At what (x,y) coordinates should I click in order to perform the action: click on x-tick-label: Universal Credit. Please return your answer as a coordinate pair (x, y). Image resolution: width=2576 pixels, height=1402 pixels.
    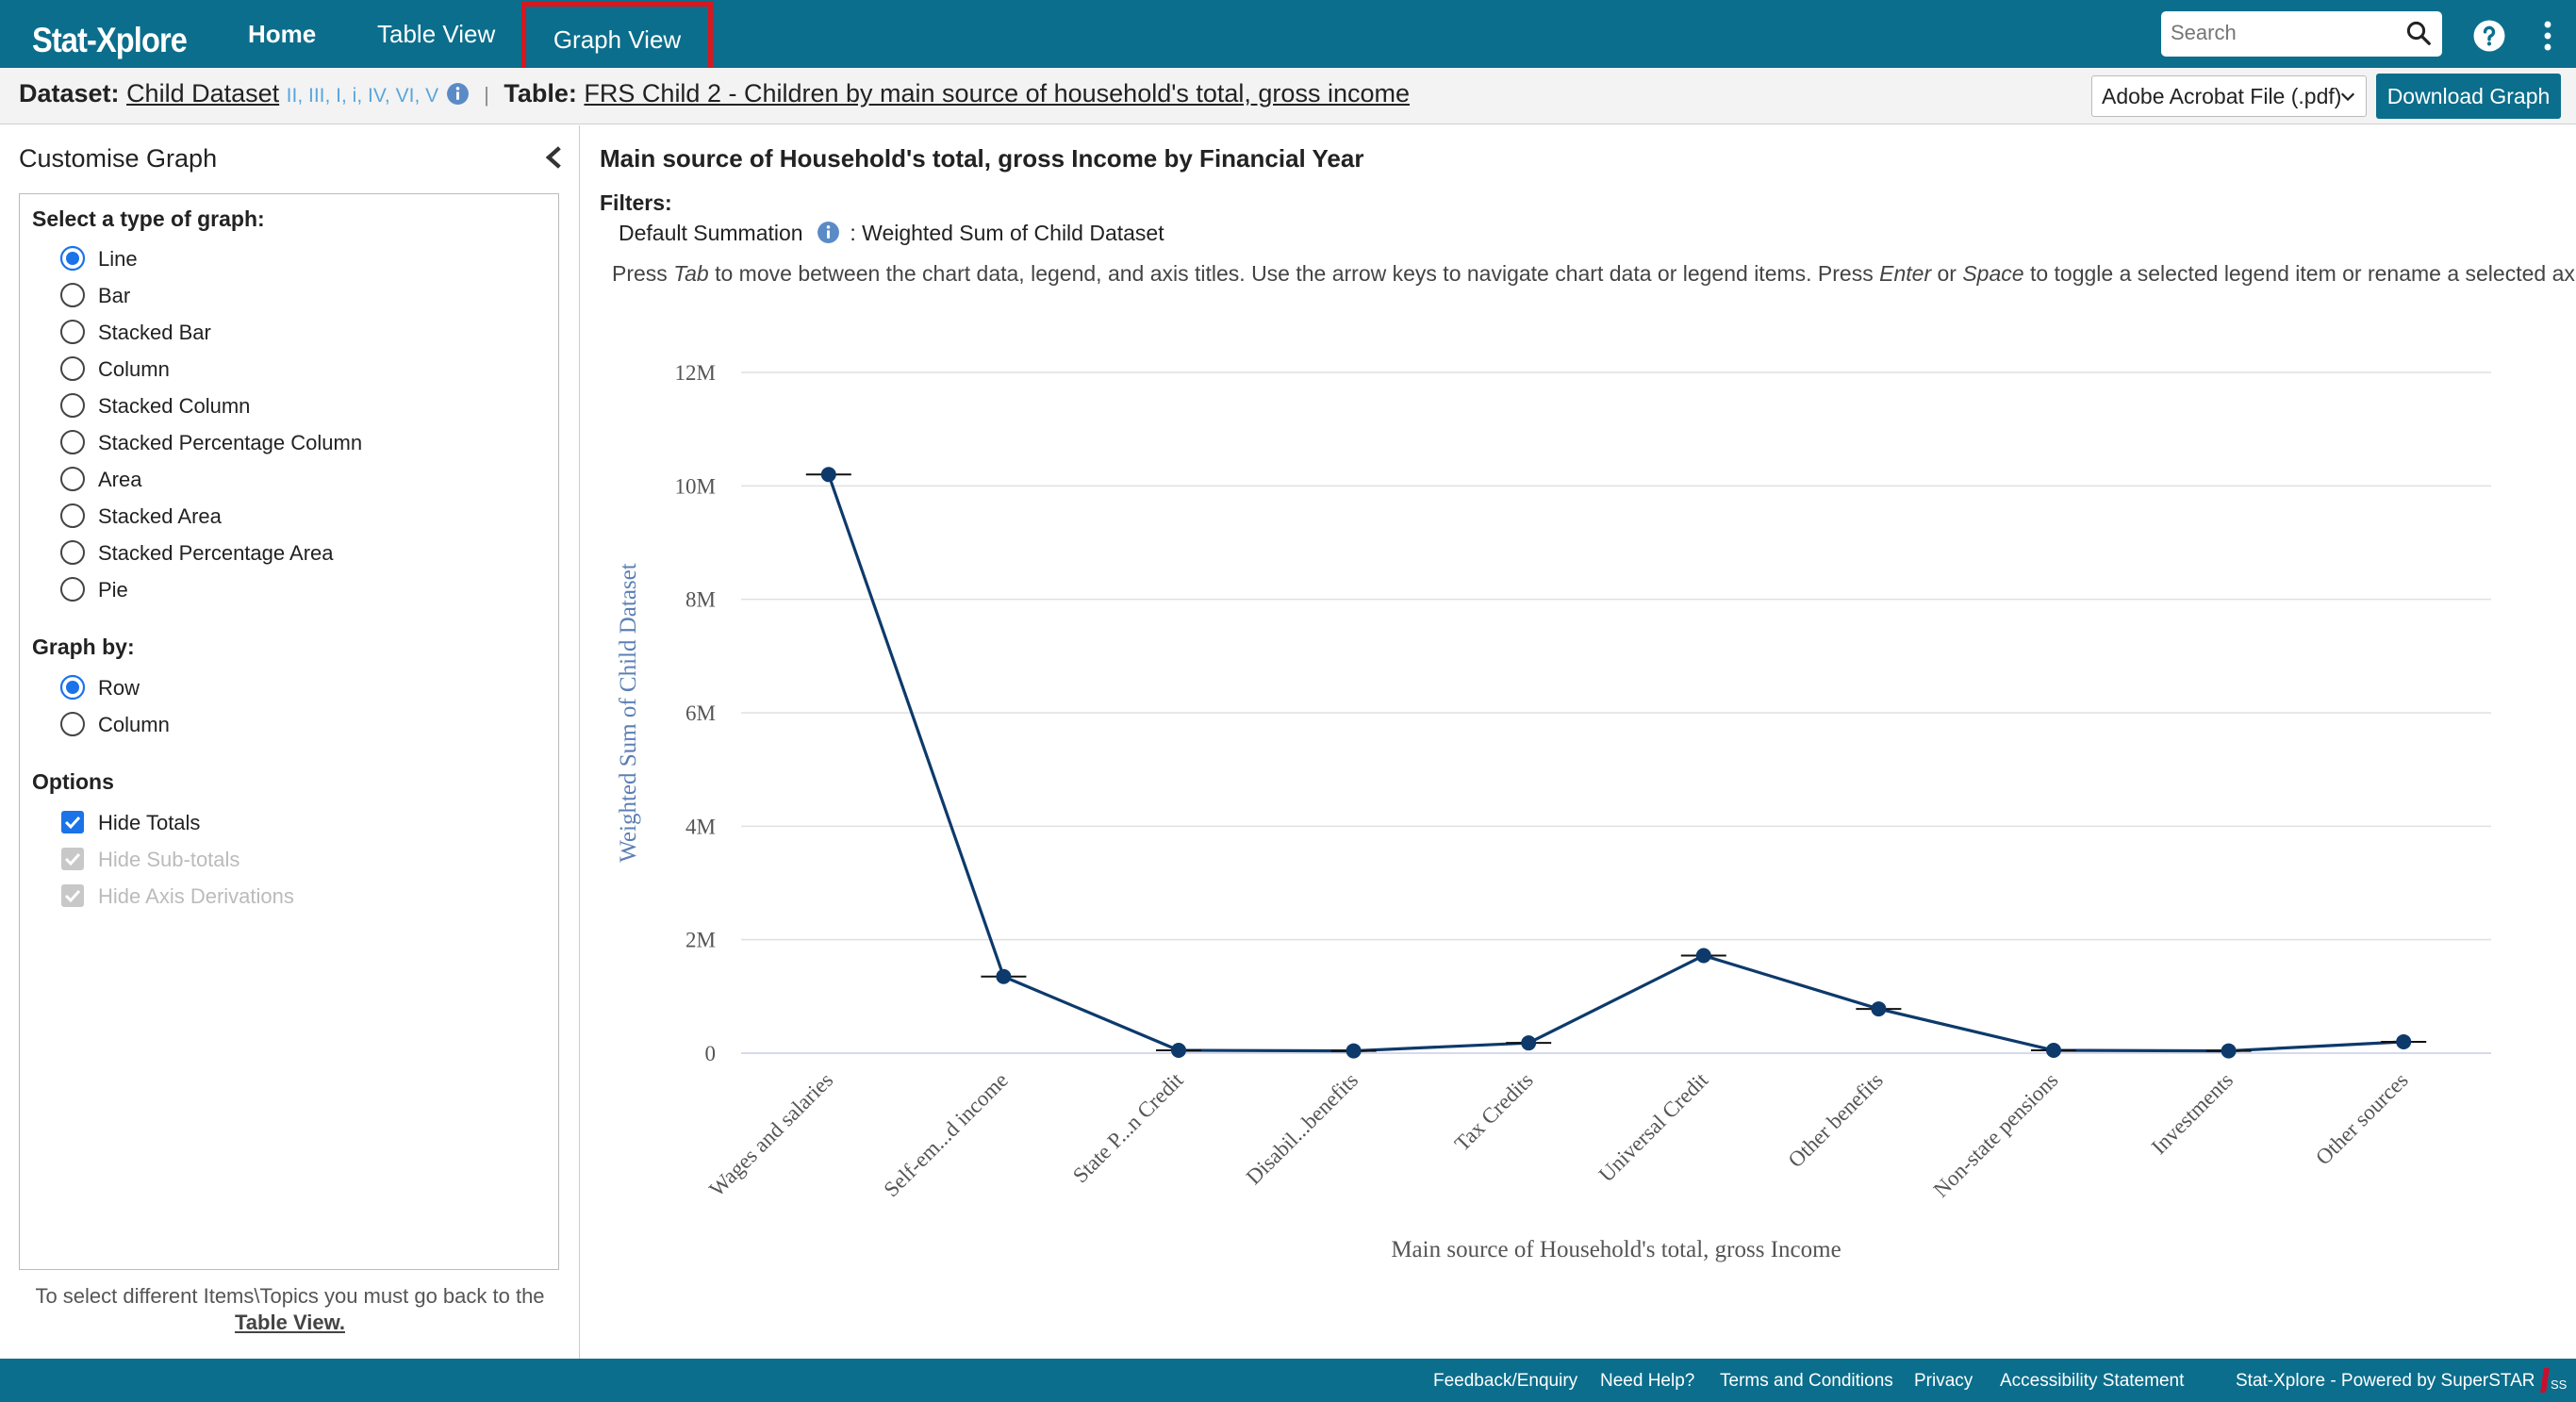
    Looking at the image, I should click on (1653, 1126).